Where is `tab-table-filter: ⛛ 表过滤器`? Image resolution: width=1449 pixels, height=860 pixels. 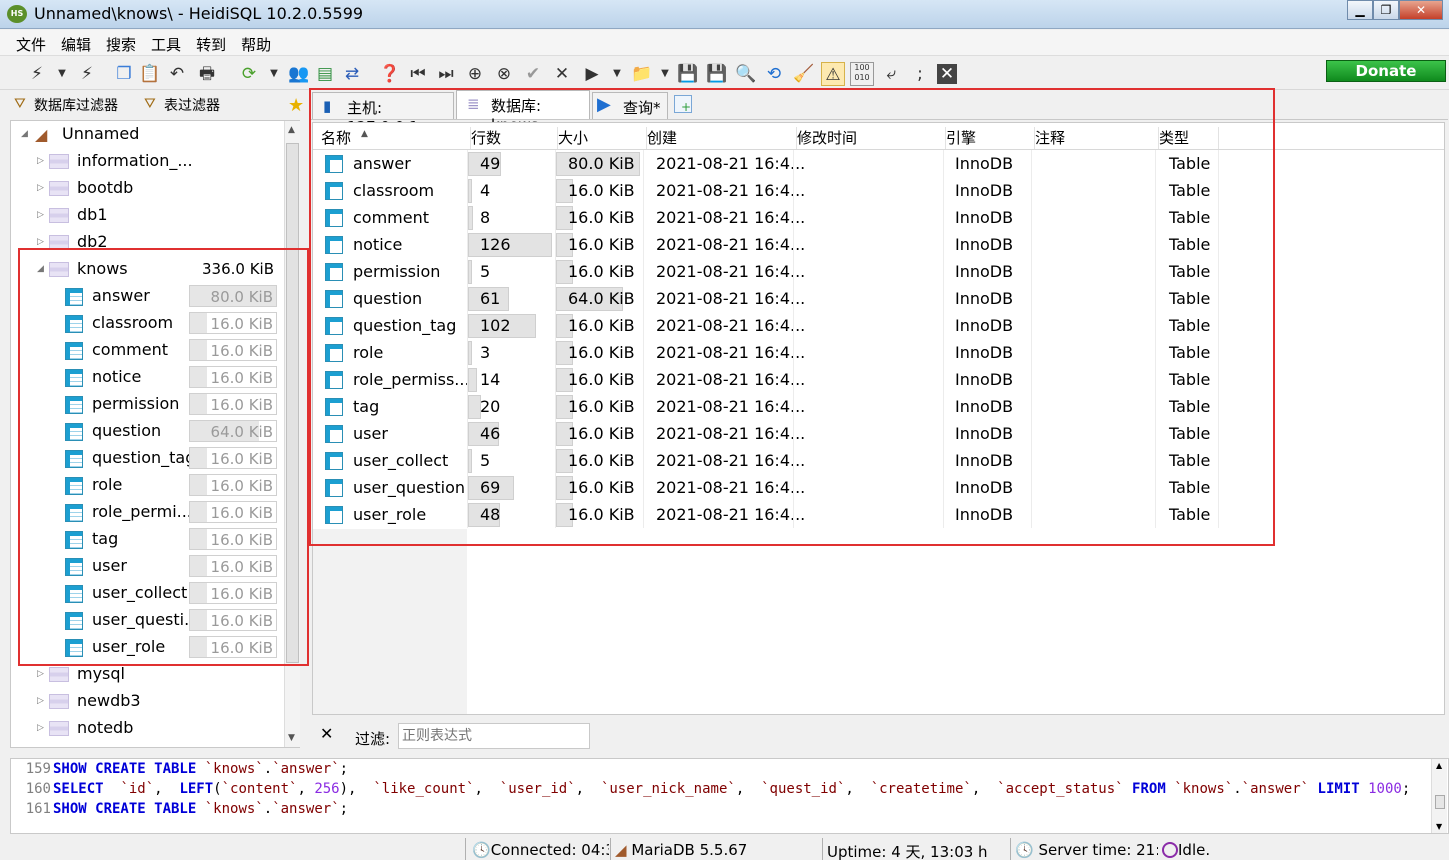
tab-table-filter: ⛛ 表过滤器 is located at coordinates (180, 105).